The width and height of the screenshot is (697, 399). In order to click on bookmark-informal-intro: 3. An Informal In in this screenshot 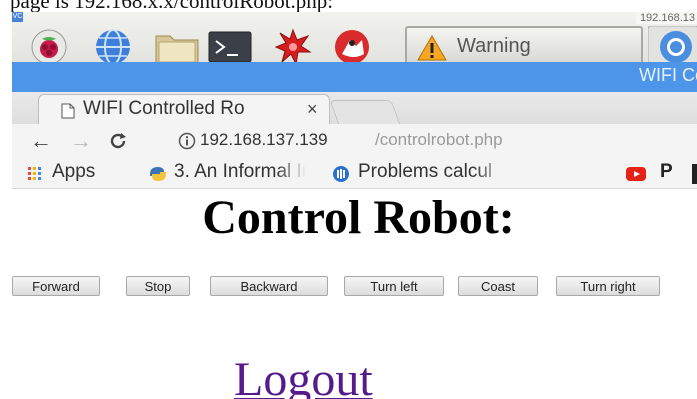, I will do `click(240, 172)`.